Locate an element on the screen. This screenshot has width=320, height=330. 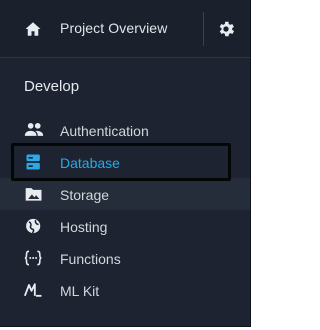
nav-item-functions: Functions is located at coordinates (125, 258).